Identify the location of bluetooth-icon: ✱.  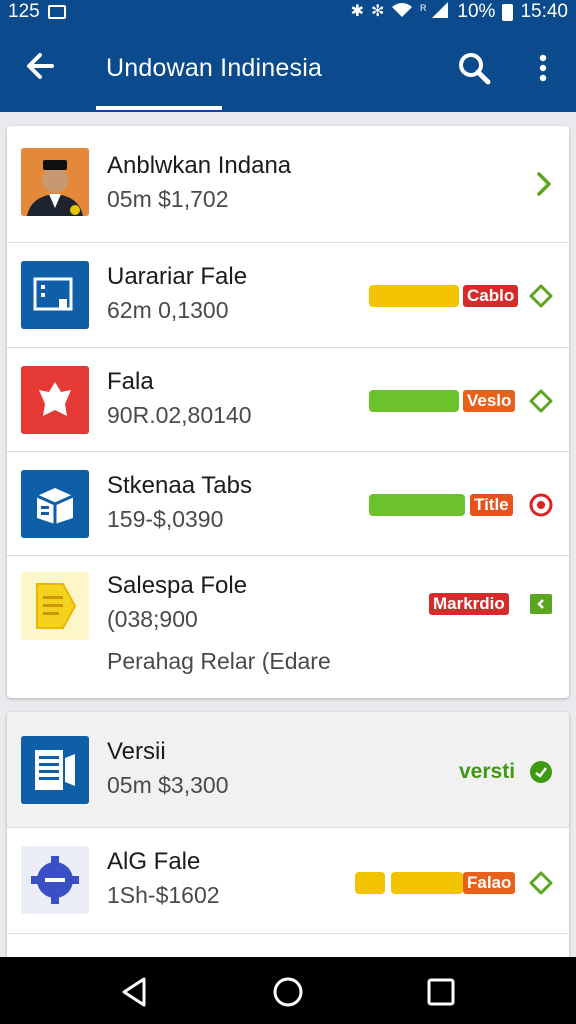
(357, 11).